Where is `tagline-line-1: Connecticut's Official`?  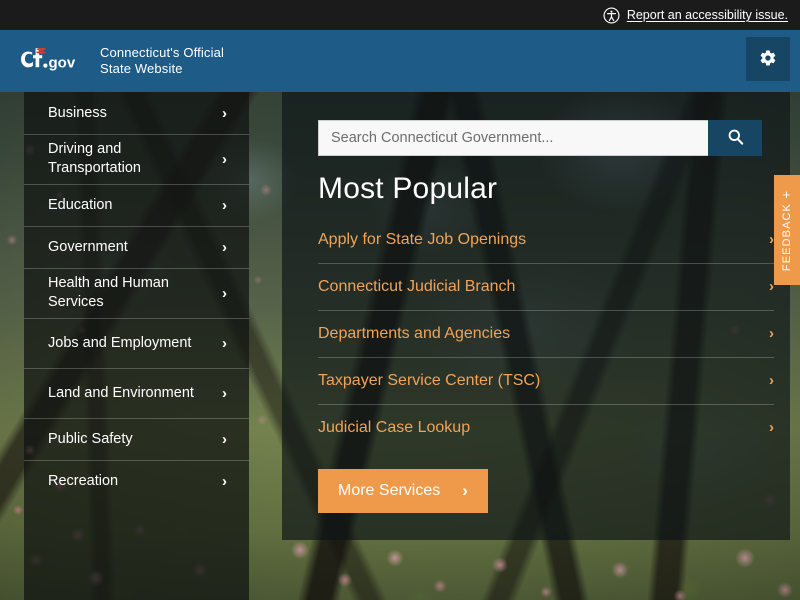
tagline-line-1: Connecticut's Official is located at coordinates (162, 52).